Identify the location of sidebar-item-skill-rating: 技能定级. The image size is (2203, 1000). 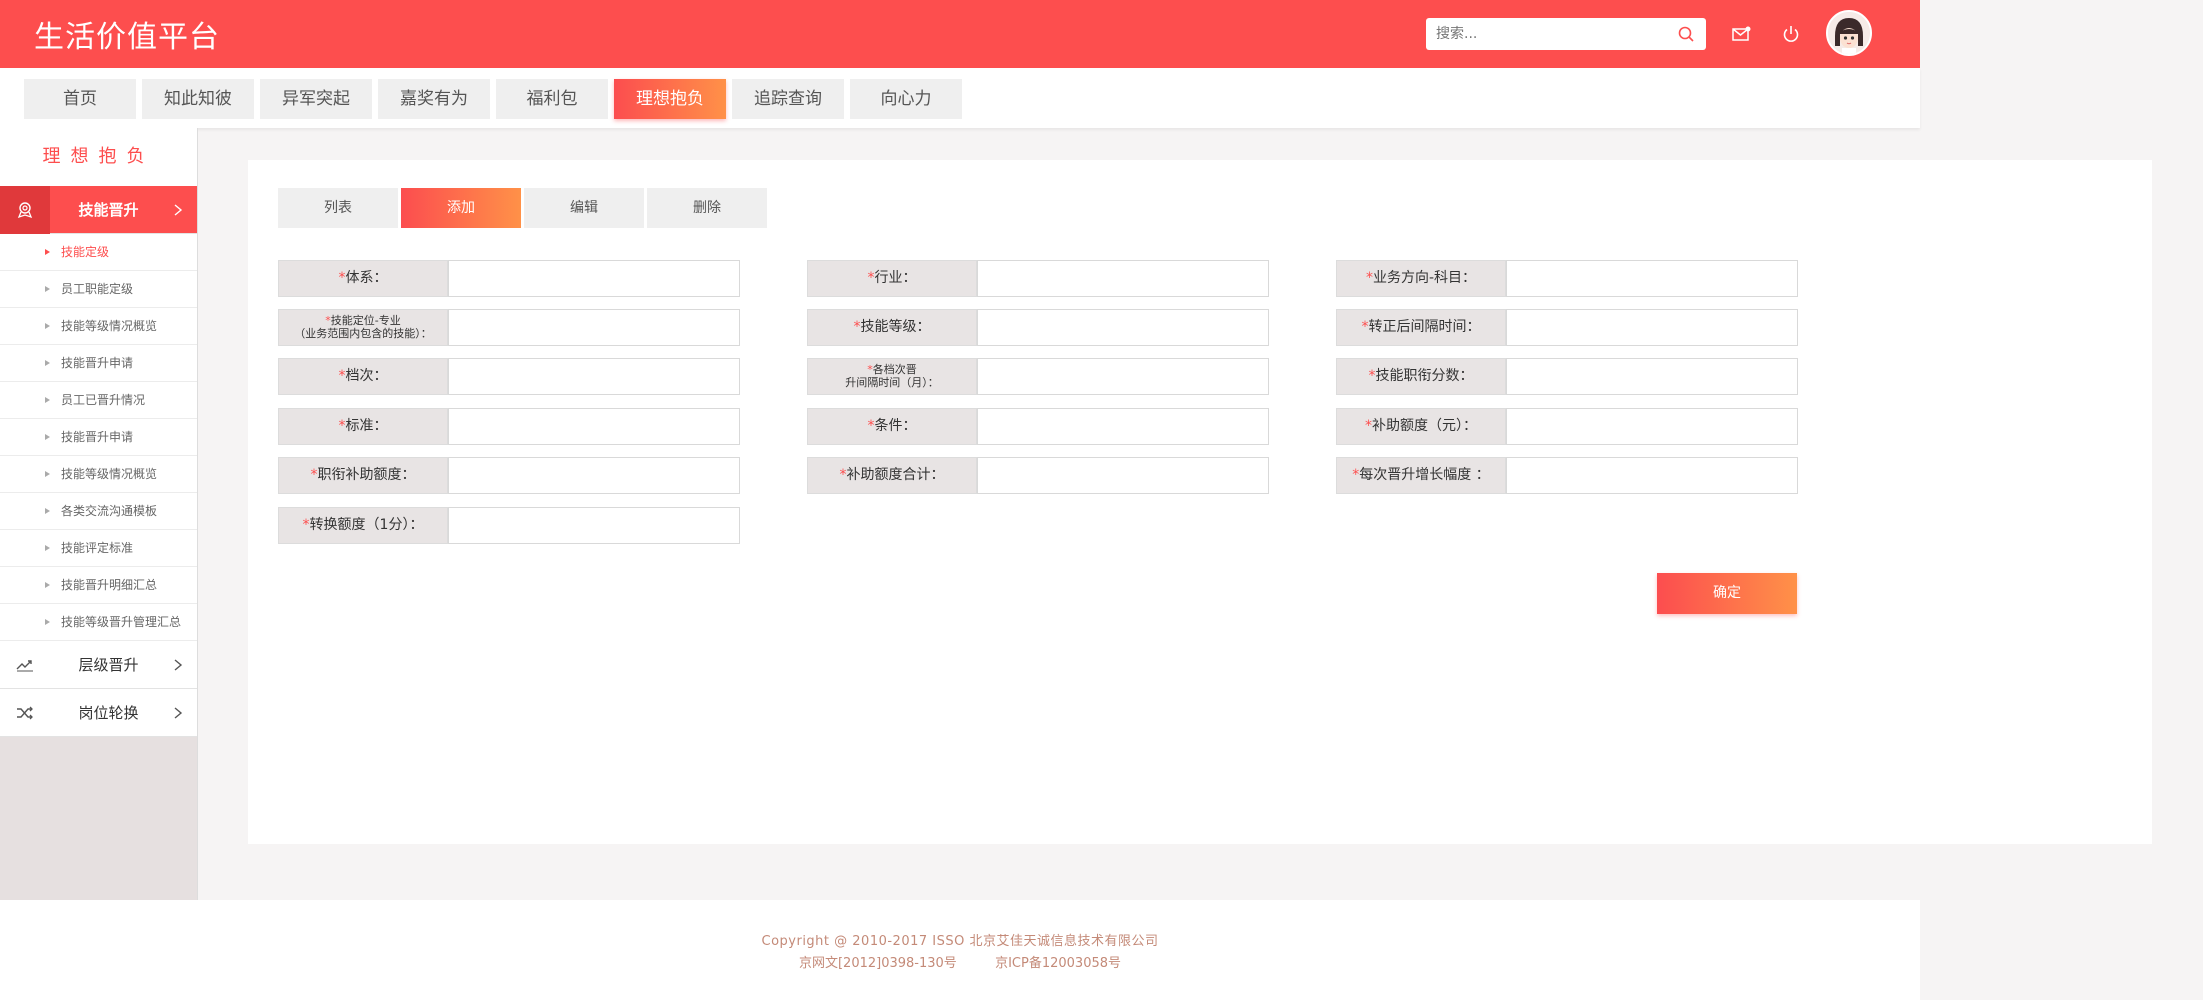
(98, 252).